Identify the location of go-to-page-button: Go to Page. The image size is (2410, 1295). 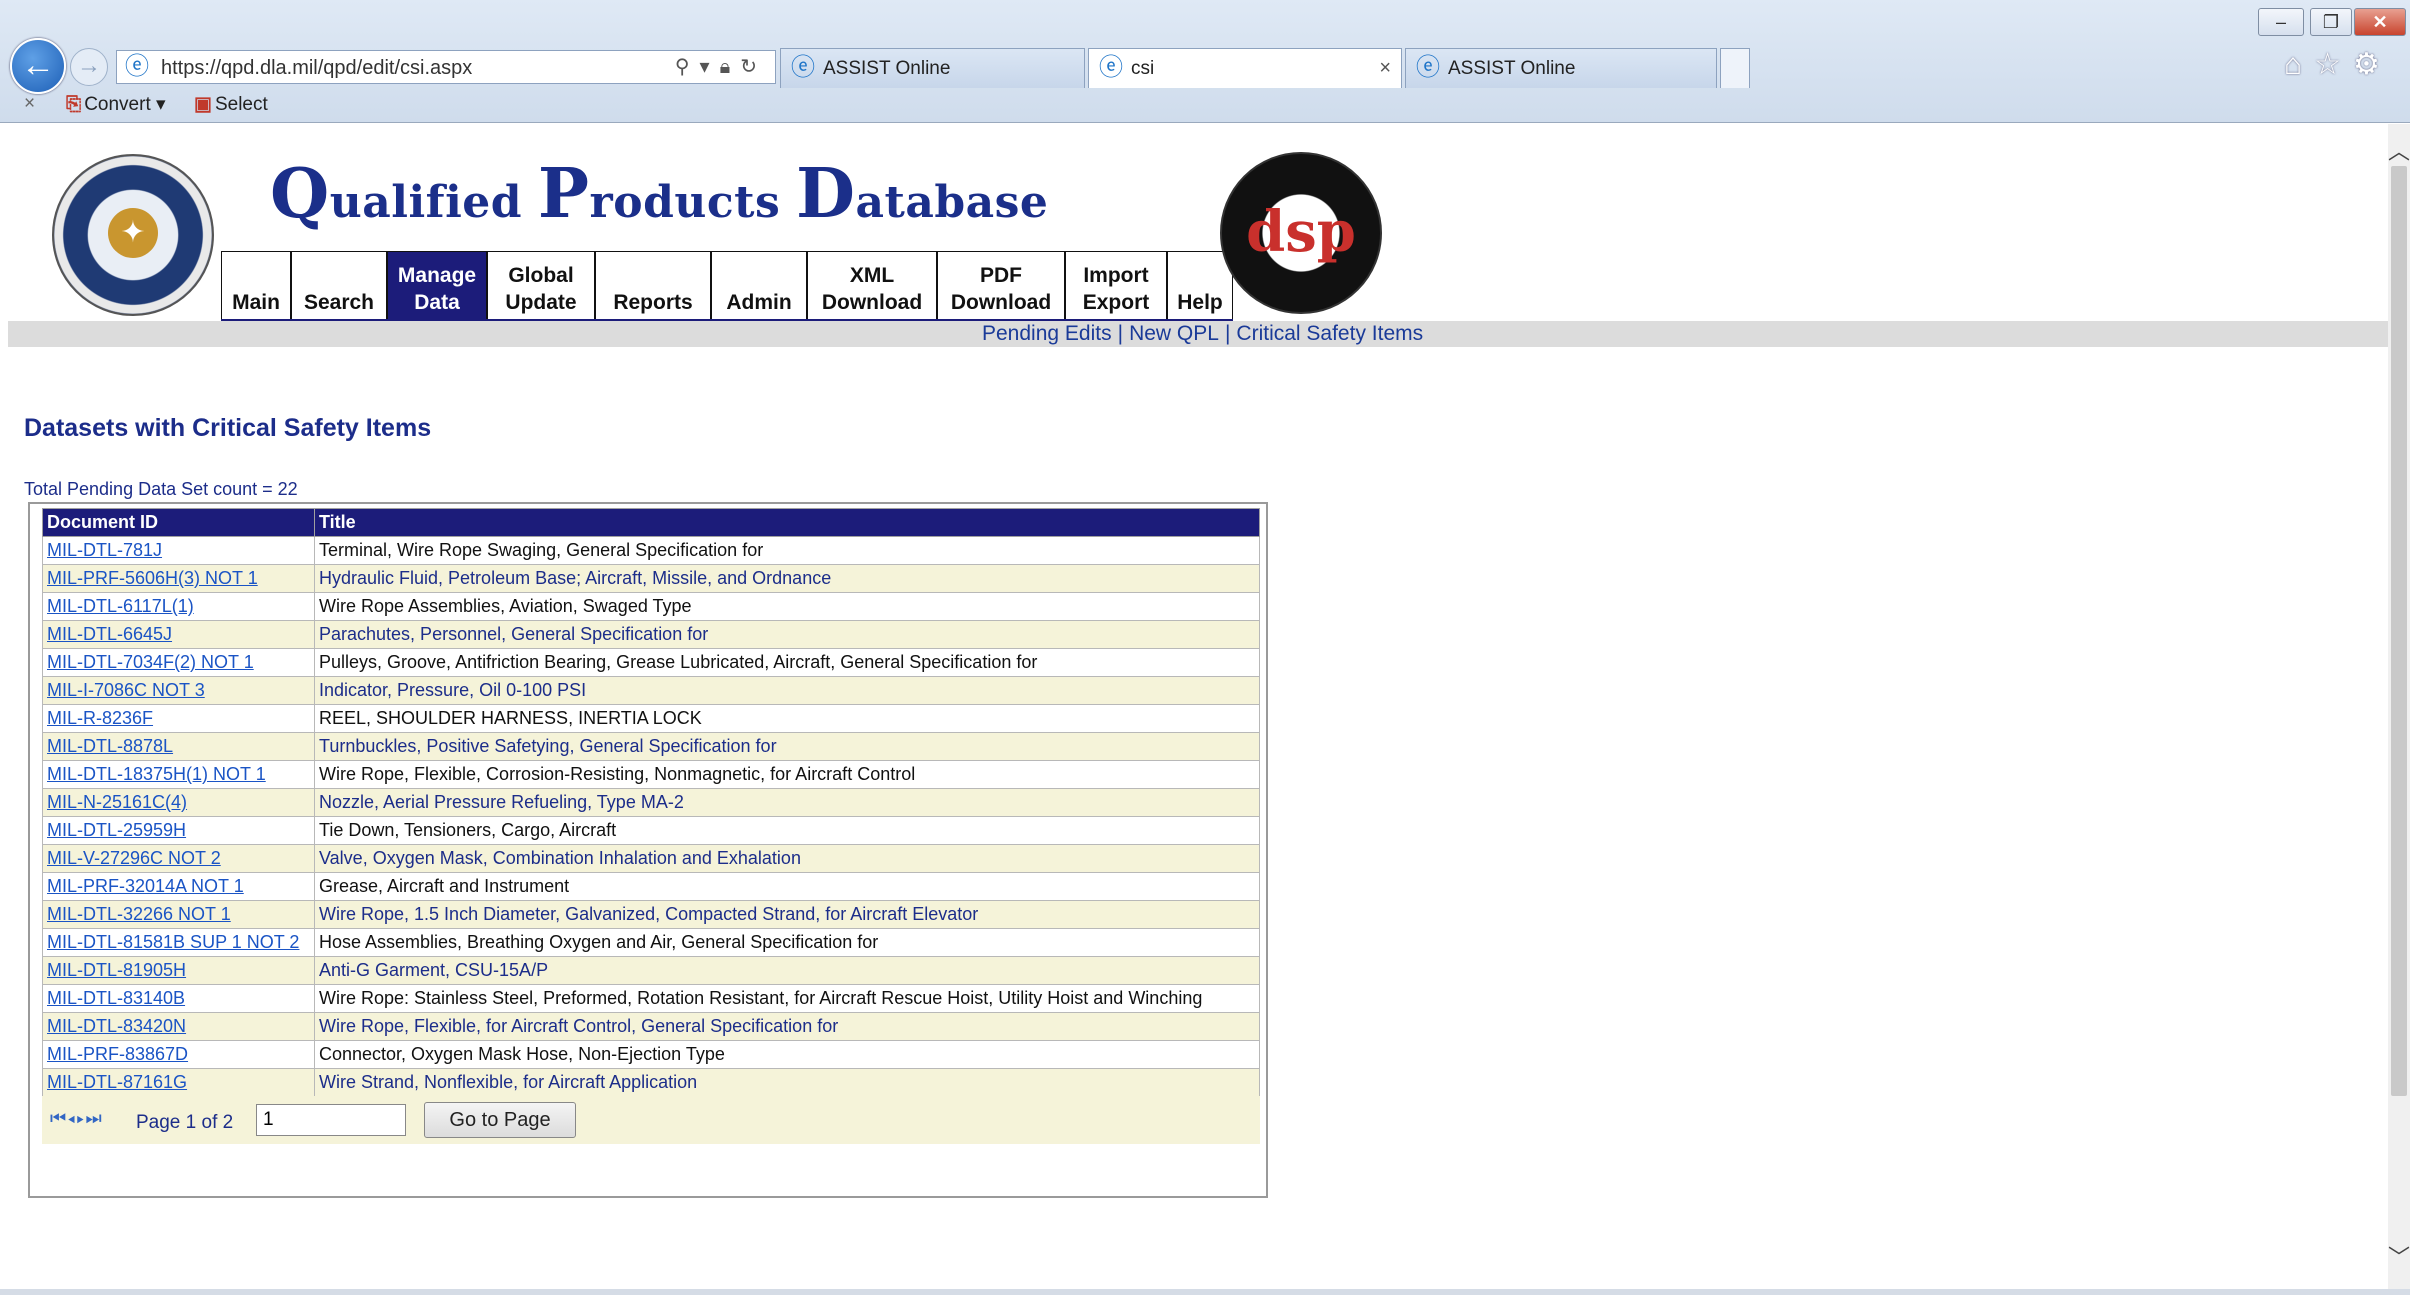
(500, 1120).